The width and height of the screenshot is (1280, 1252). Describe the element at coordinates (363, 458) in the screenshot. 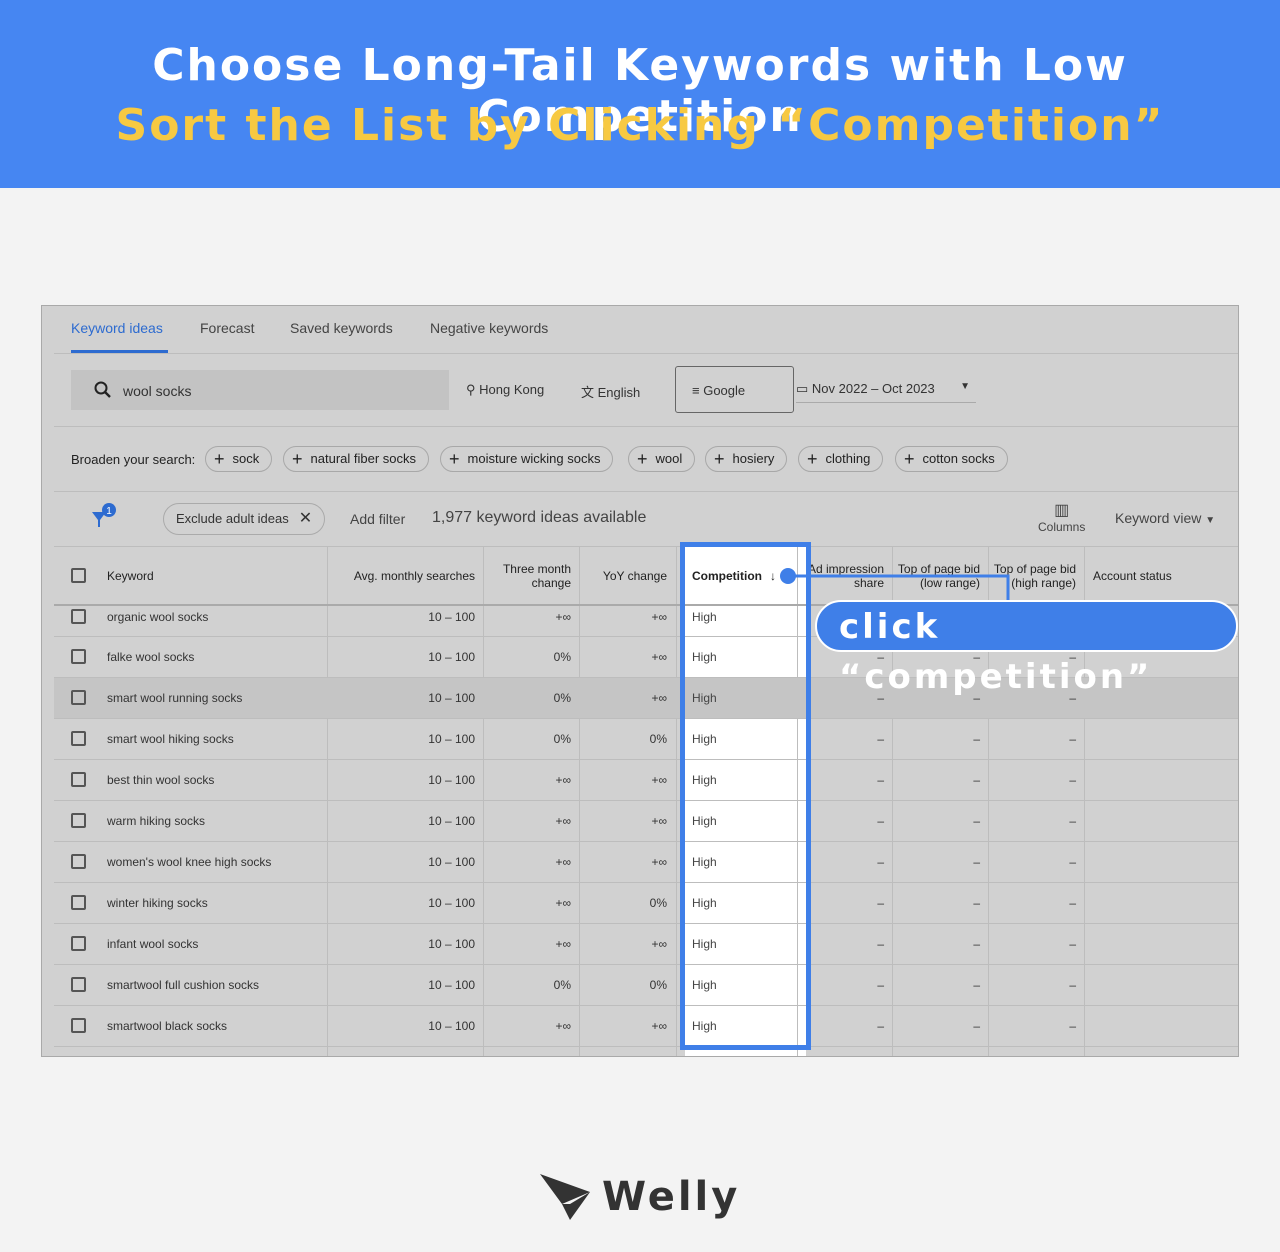

I see `chip-label: natural fiber socks` at that location.